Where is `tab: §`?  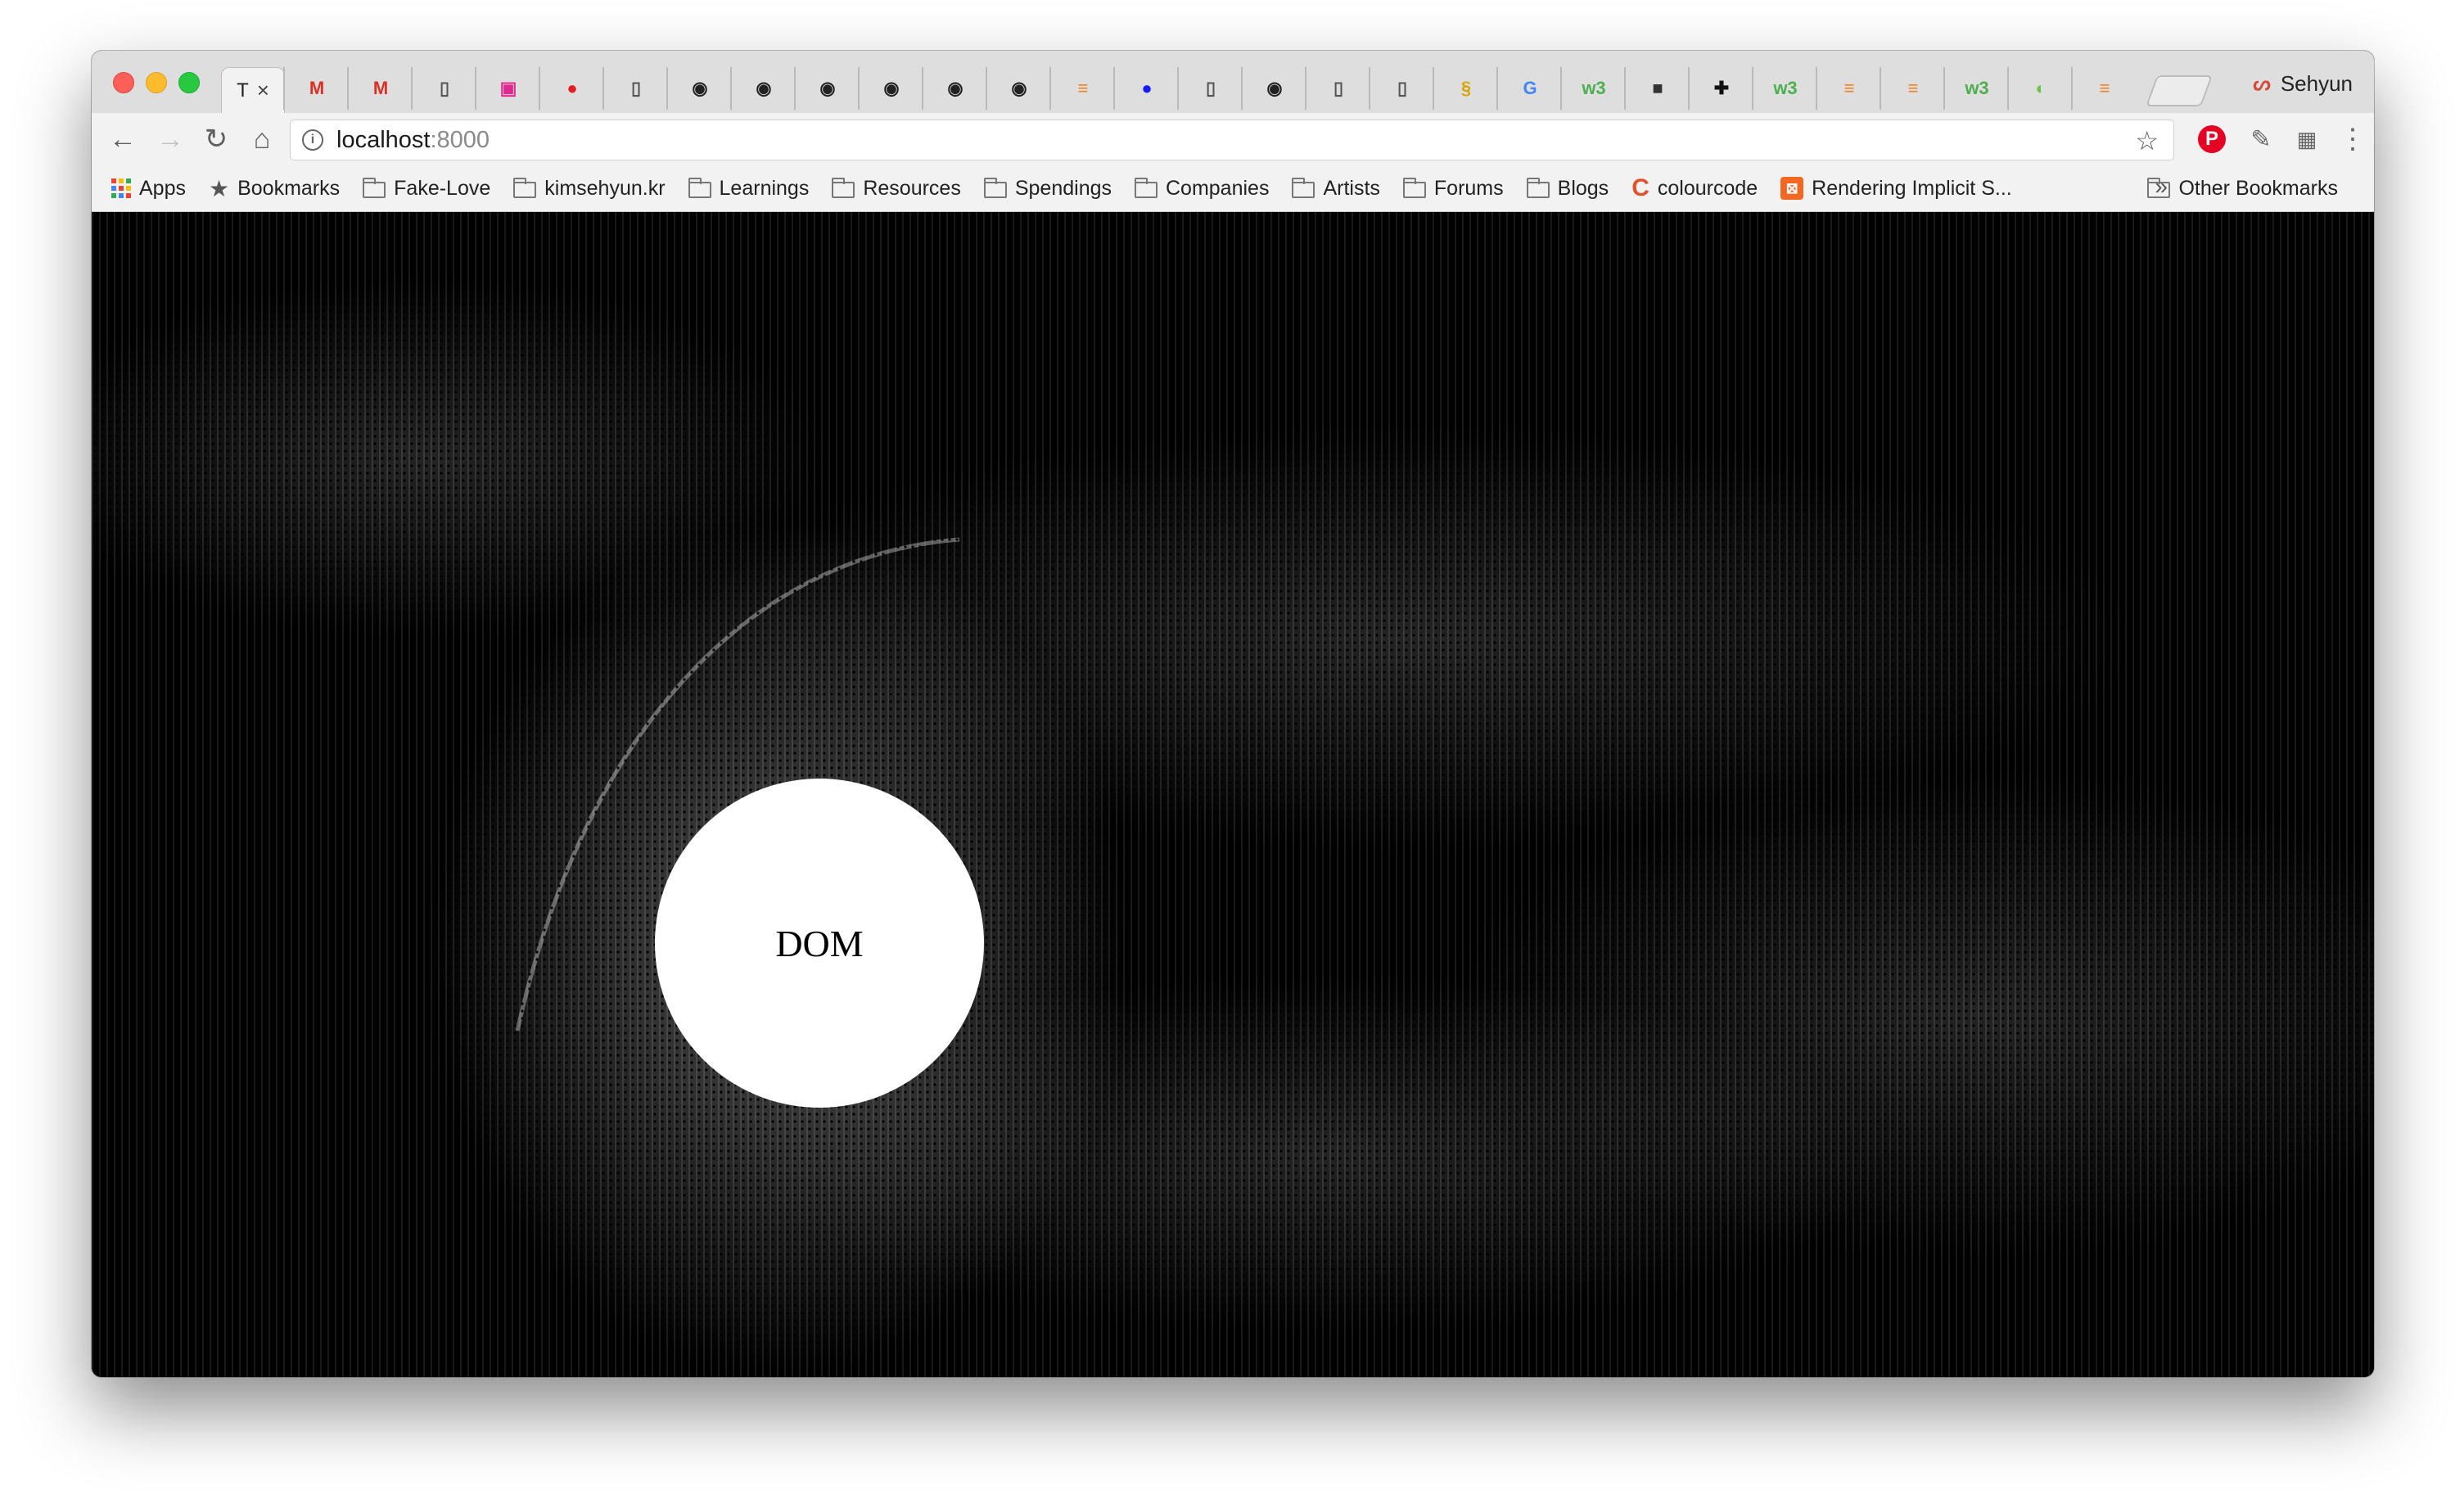 tab: § is located at coordinates (1466, 88).